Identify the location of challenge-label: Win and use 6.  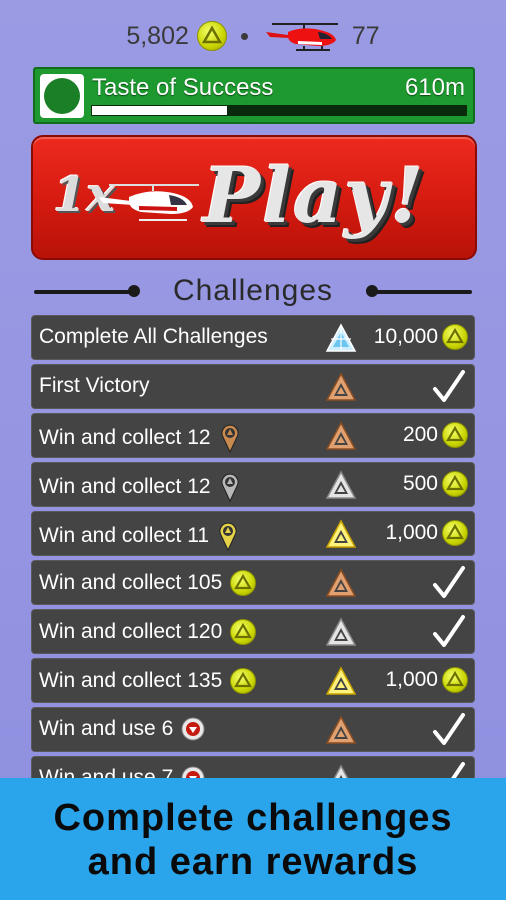
(122, 729).